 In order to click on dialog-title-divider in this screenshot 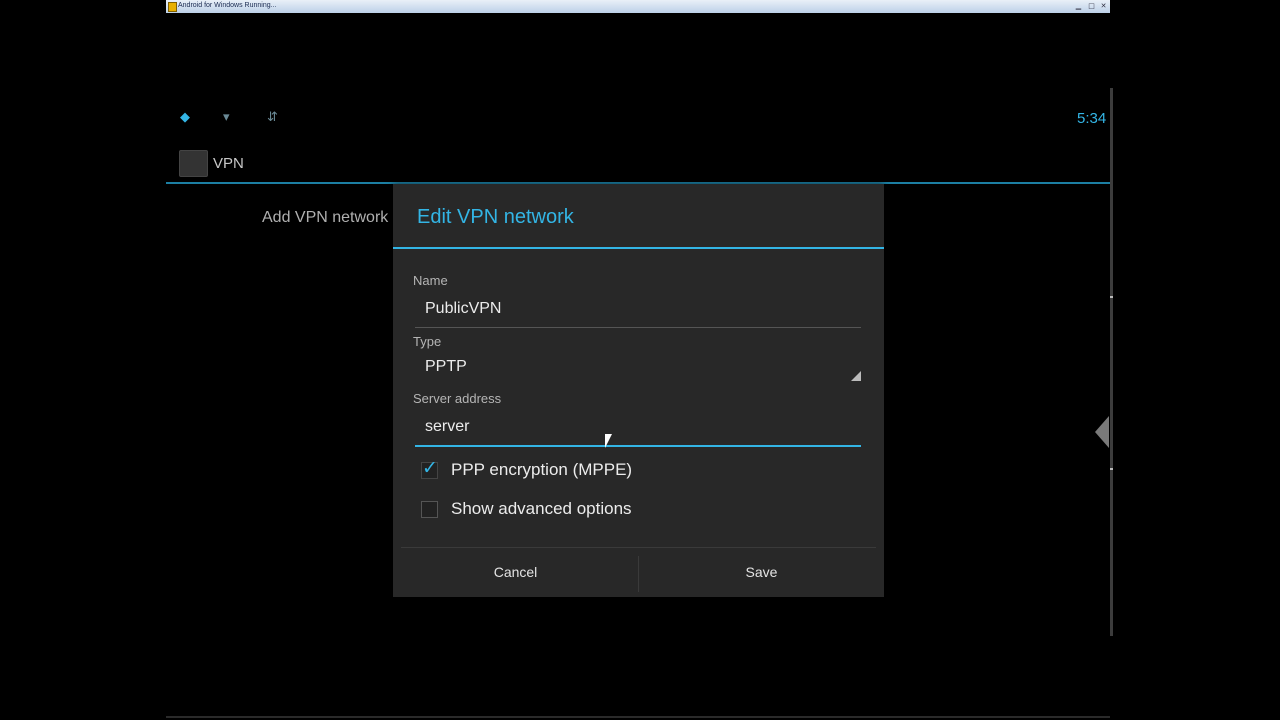, I will do `click(638, 248)`.